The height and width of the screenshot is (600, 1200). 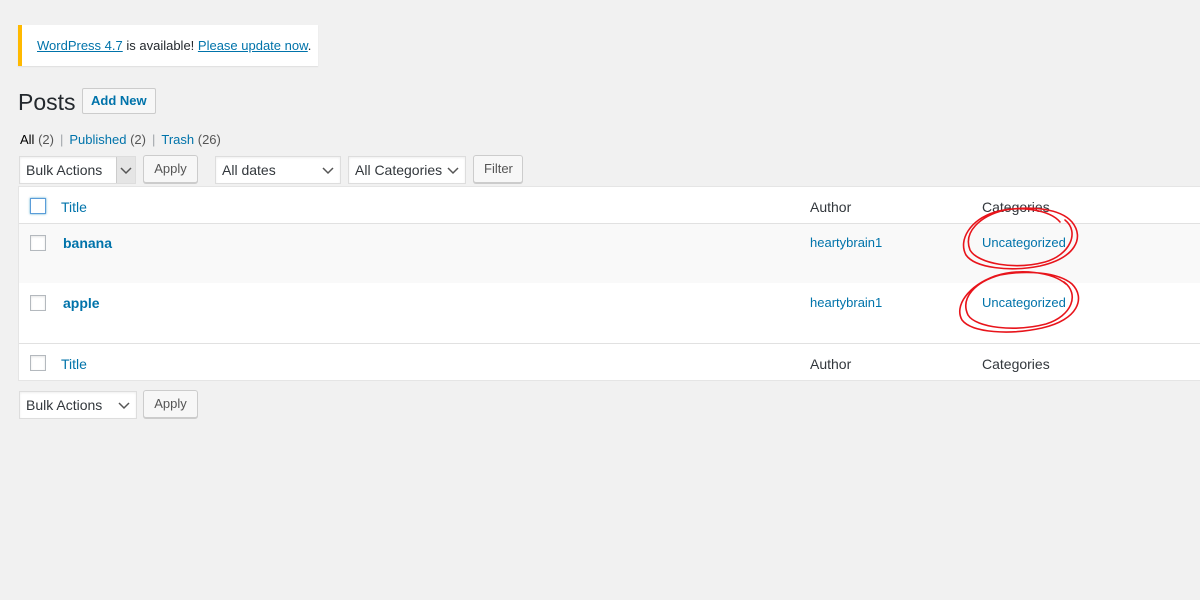 I want to click on footer-divider, so click(x=609, y=343).